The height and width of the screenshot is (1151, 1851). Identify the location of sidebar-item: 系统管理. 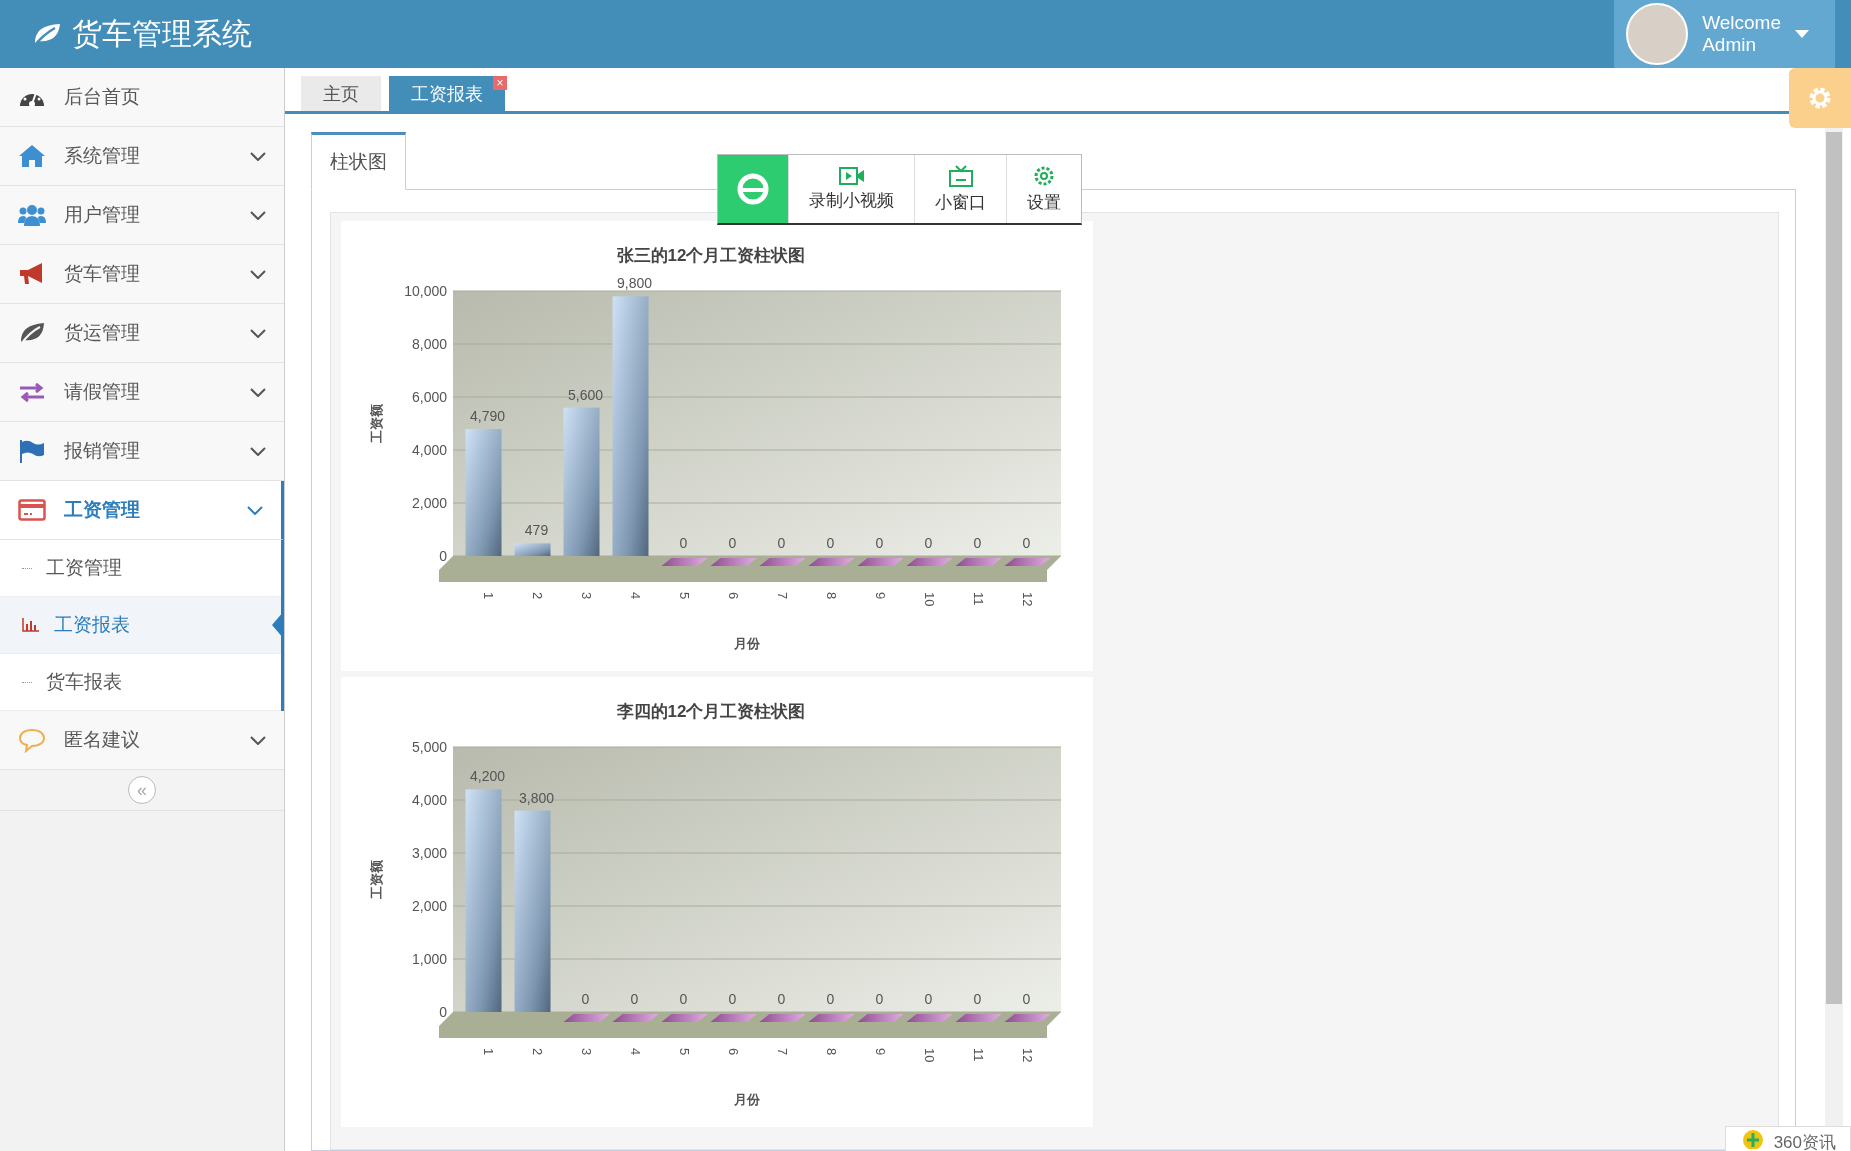
(142, 156).